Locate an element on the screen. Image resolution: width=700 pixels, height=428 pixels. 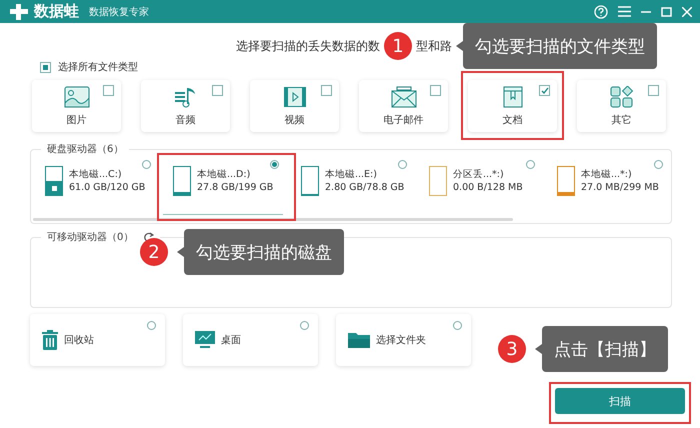
logo-icon is located at coordinates (19, 12).